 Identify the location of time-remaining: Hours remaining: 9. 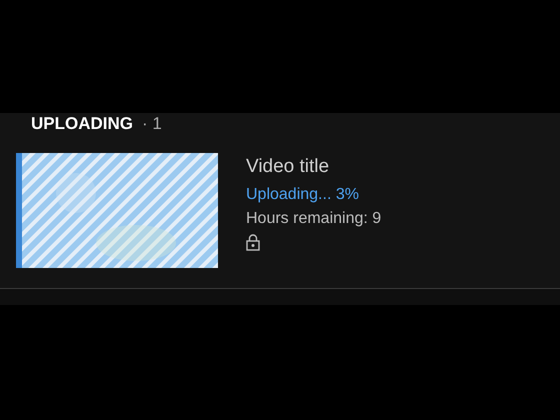
(314, 219).